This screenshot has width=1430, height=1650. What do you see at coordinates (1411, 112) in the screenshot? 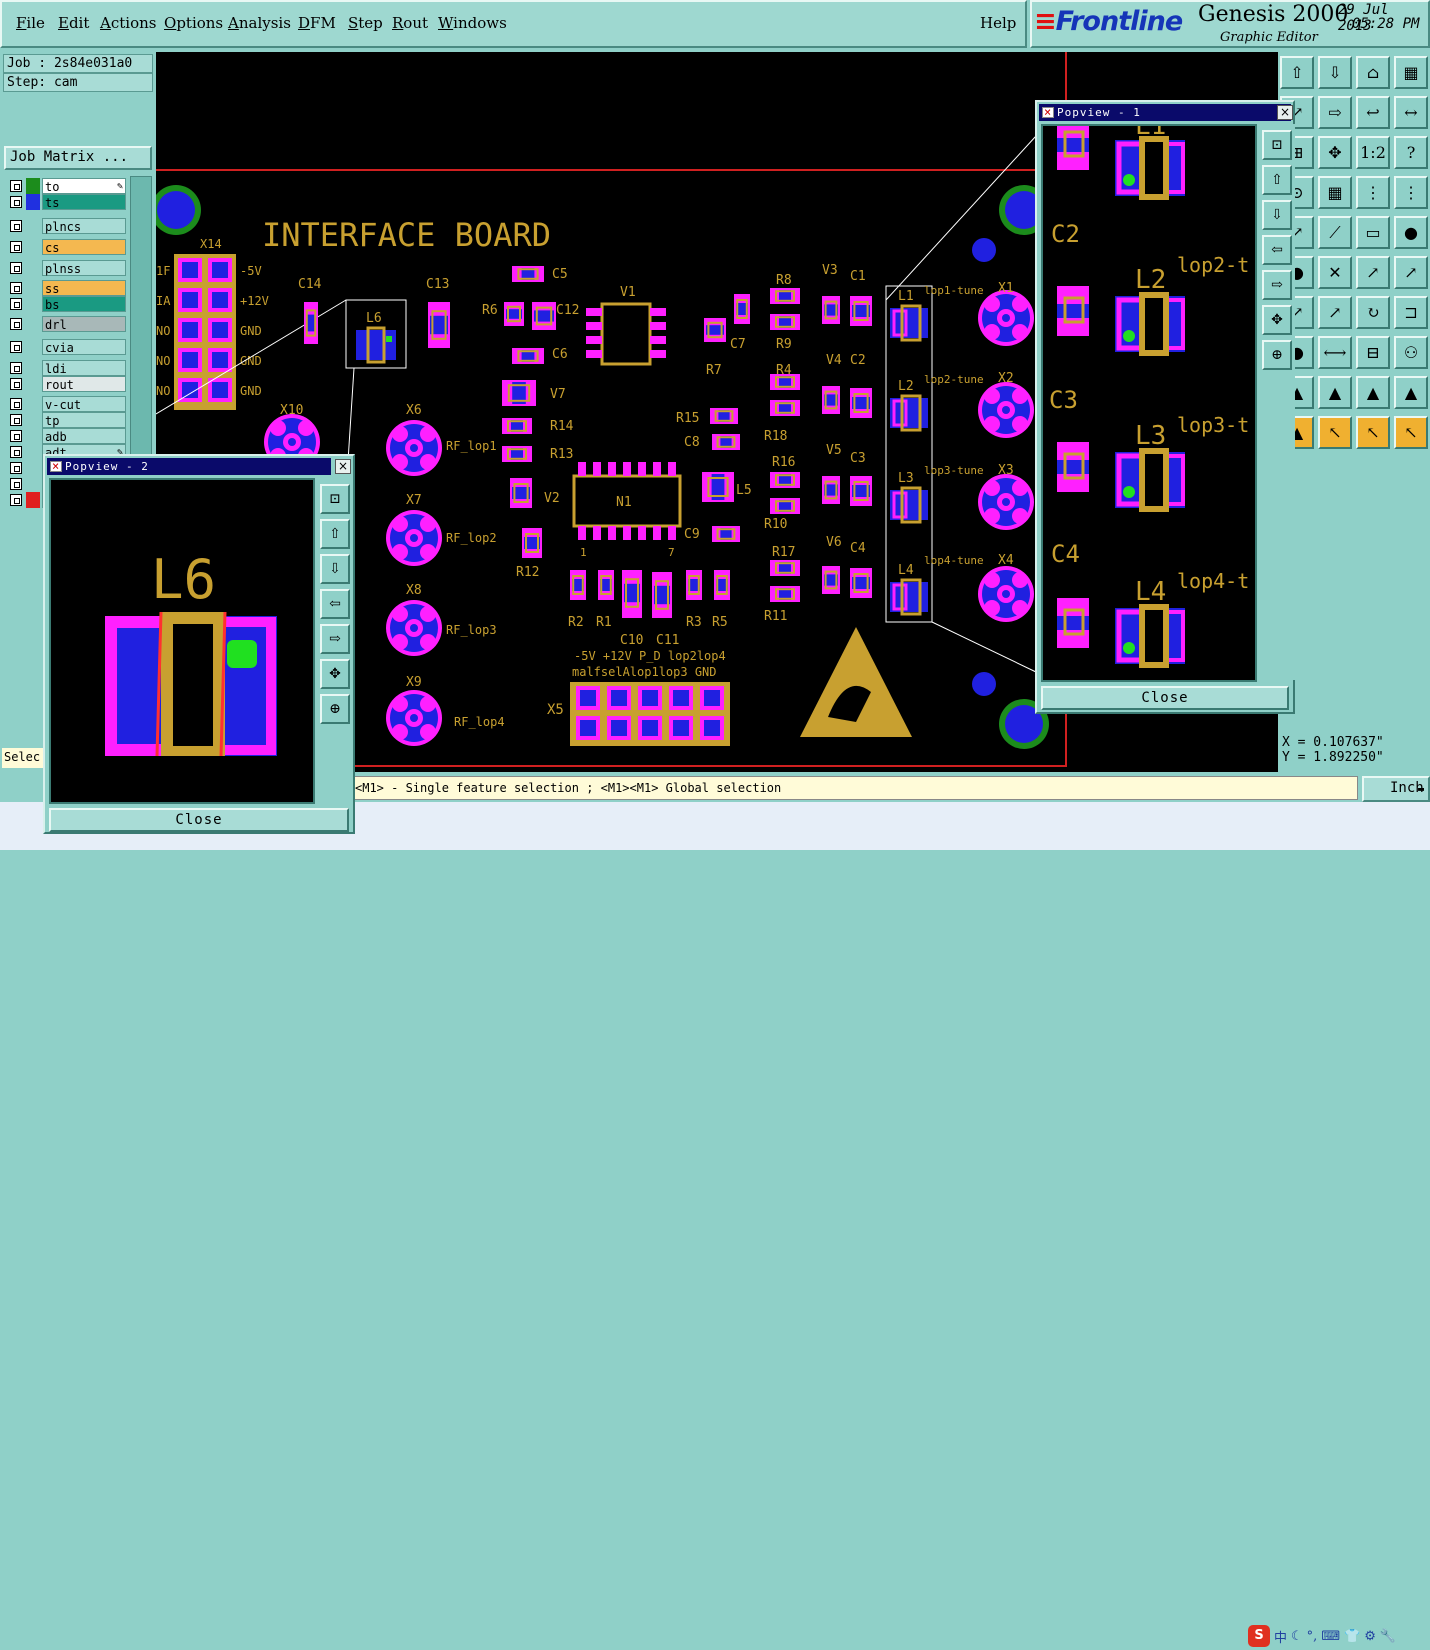
I see `pan-icon: ↔` at bounding box center [1411, 112].